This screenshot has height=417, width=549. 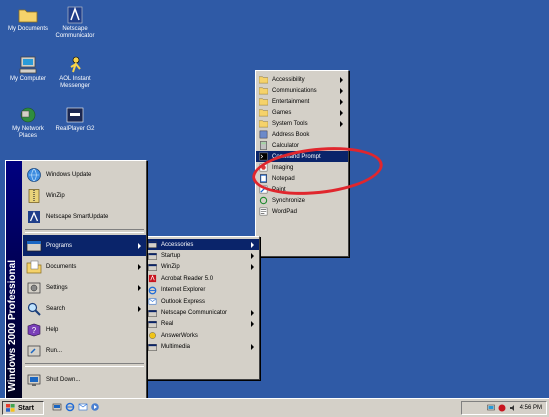 What do you see at coordinates (263, 134) in the screenshot?
I see `address-book-icon` at bounding box center [263, 134].